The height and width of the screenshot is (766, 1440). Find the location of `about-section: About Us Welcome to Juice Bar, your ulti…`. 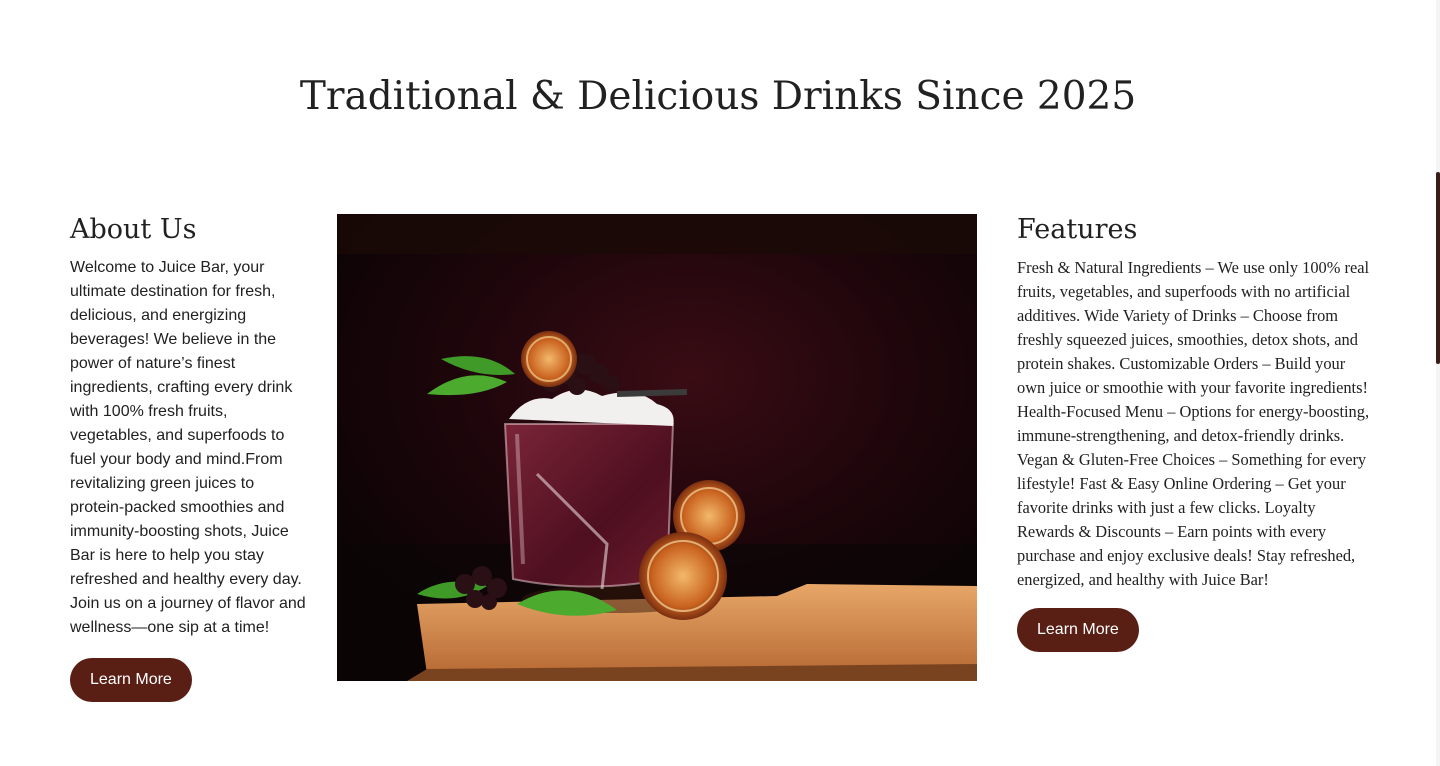

about-section: About Us Welcome to Juice Bar, your ulti… is located at coordinates (188, 457).